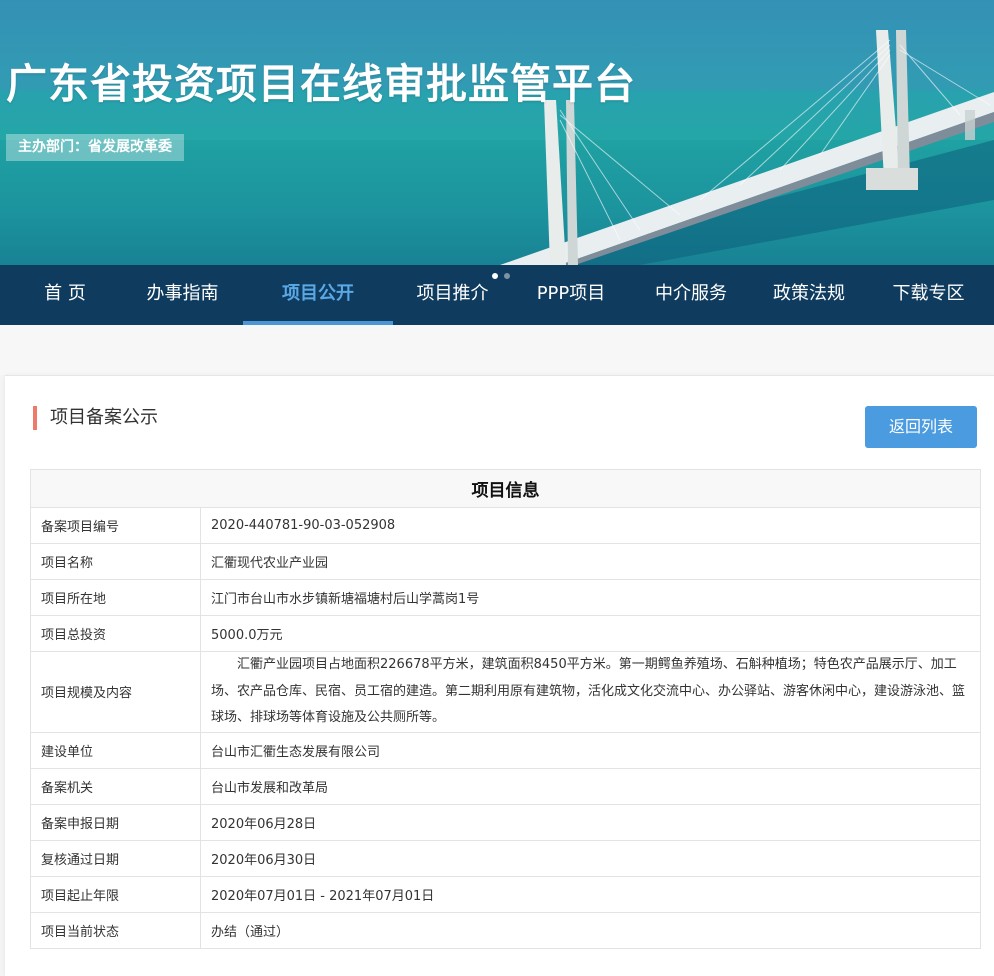  What do you see at coordinates (590, 597) in the screenshot?
I see `row-value: 江门市台山市水步镇新塘福塘村后山学蒿岗1号` at bounding box center [590, 597].